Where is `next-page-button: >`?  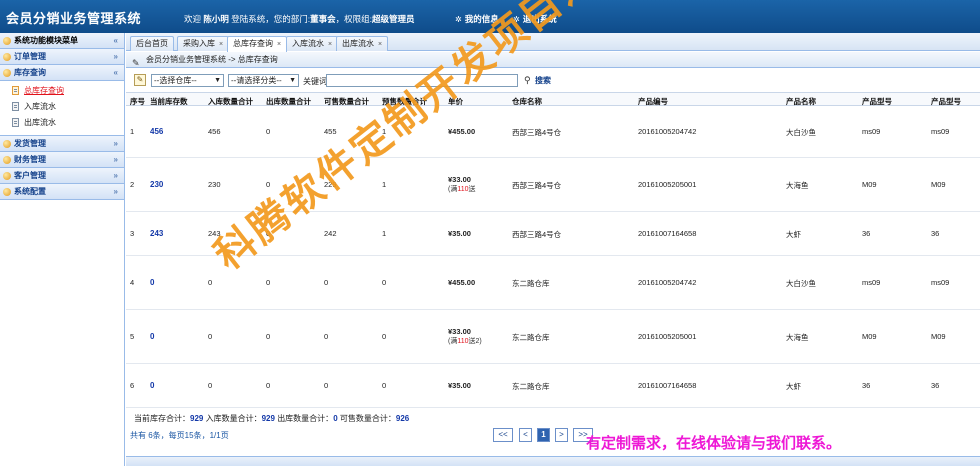
next-page-button: > is located at coordinates (561, 435).